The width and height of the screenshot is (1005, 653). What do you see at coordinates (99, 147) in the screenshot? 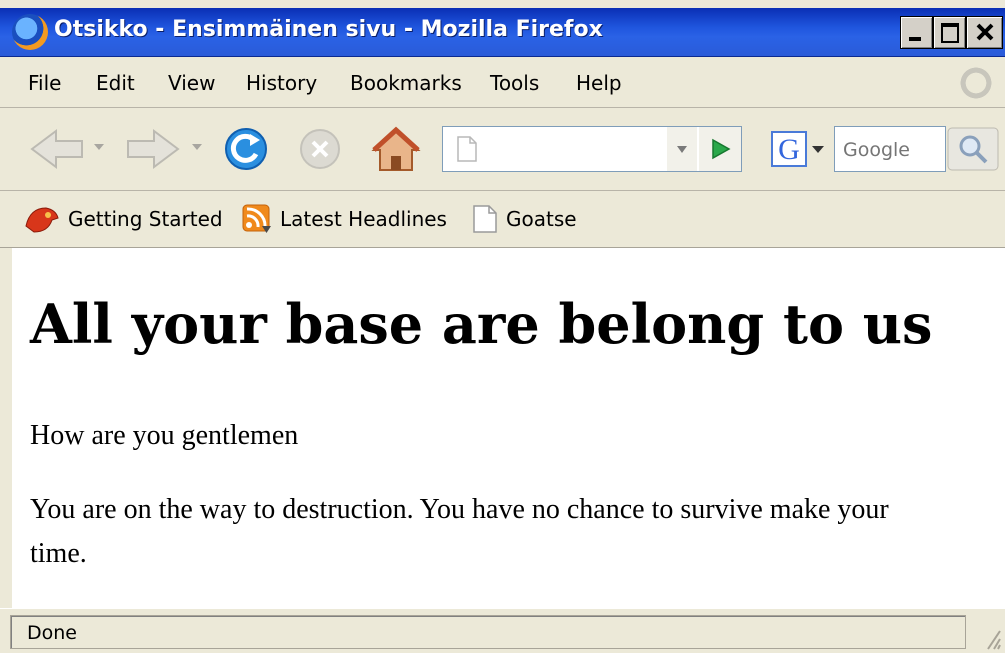
I see `back-dropdown-icon` at bounding box center [99, 147].